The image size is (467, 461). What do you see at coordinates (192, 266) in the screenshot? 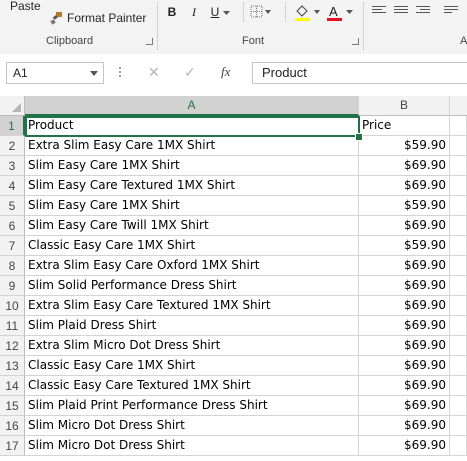
I see `cell-product: Extra Slim Easy Care Oxford 1MX Shirt` at bounding box center [192, 266].